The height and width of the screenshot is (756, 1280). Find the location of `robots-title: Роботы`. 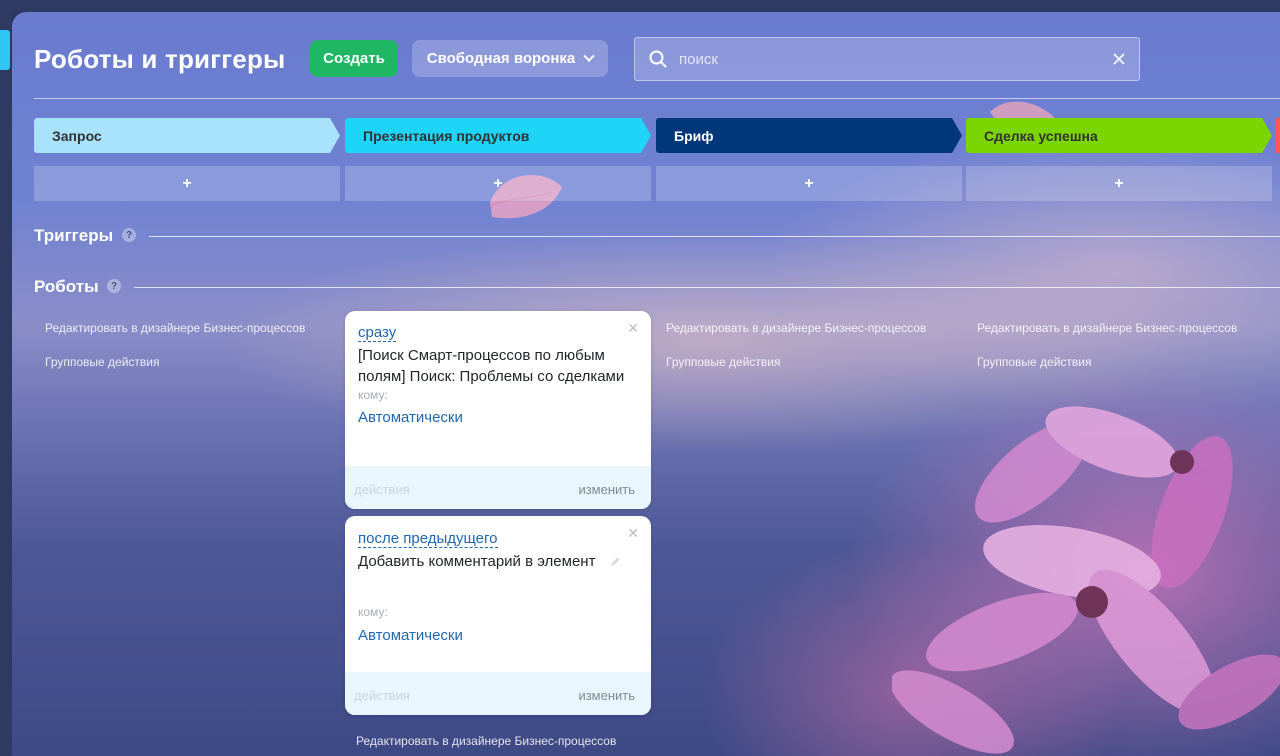

robots-title: Роботы is located at coordinates (66, 286).